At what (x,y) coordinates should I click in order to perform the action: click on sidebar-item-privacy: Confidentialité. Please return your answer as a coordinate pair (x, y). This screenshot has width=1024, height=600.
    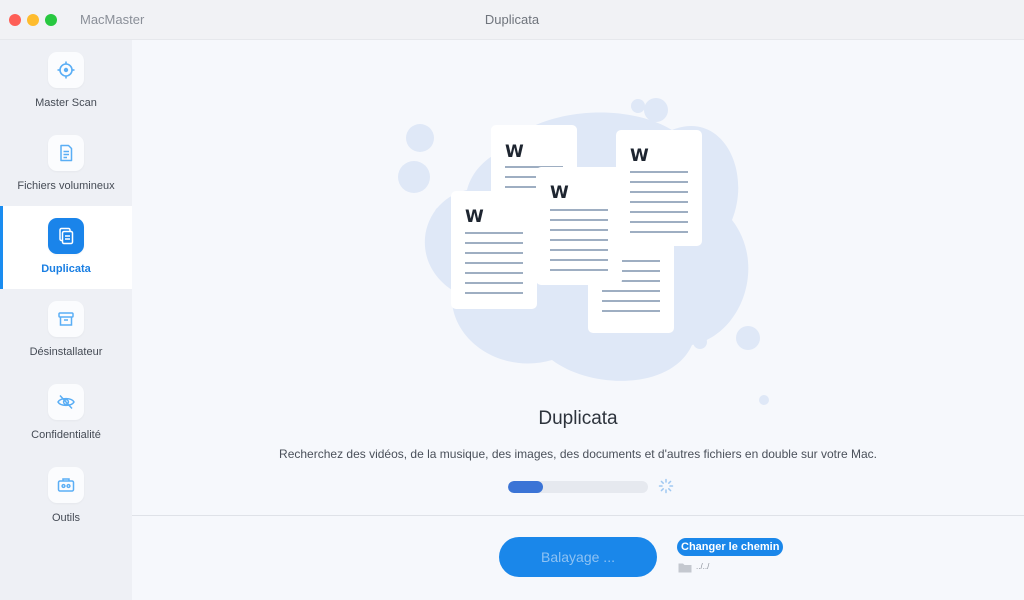
    Looking at the image, I should click on (66, 413).